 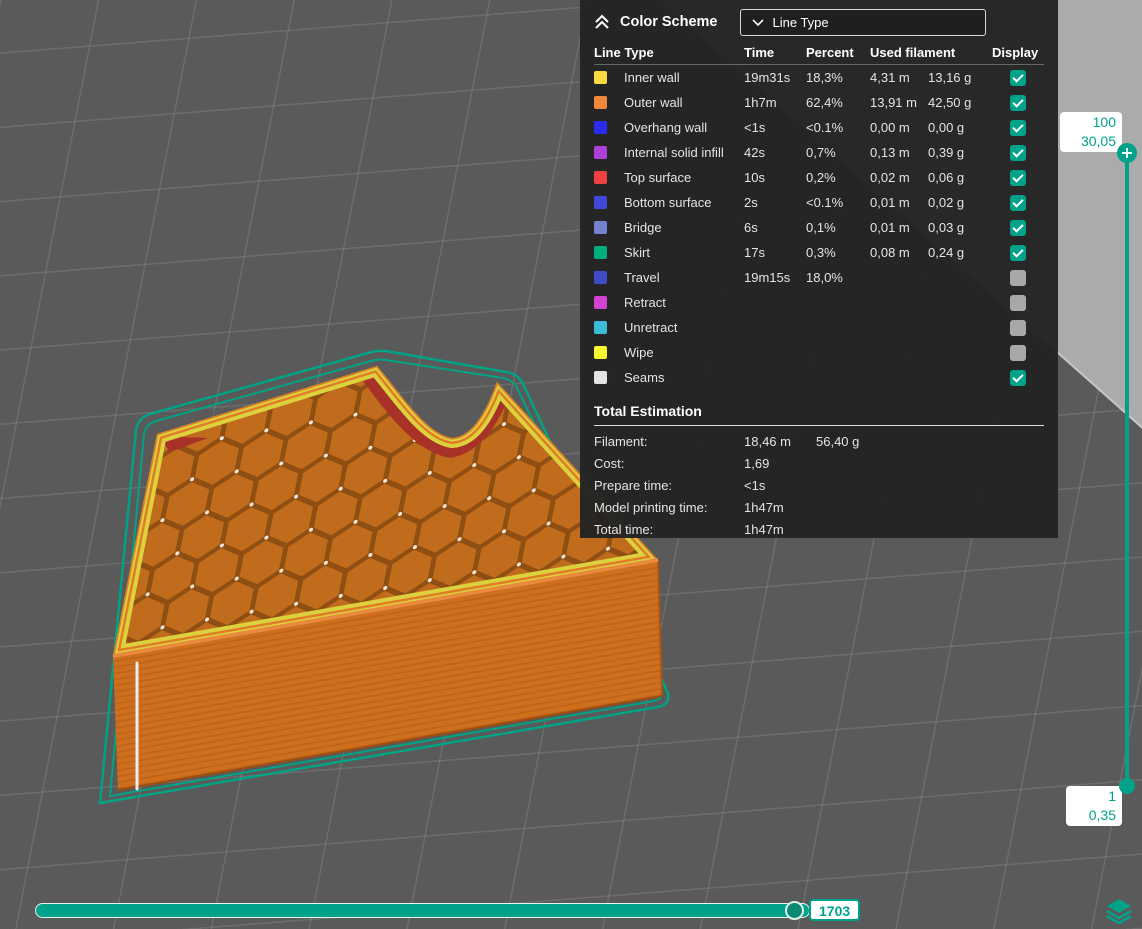 What do you see at coordinates (819, 277) in the screenshot?
I see `line-type-row: Travel 19m15s 18,0%` at bounding box center [819, 277].